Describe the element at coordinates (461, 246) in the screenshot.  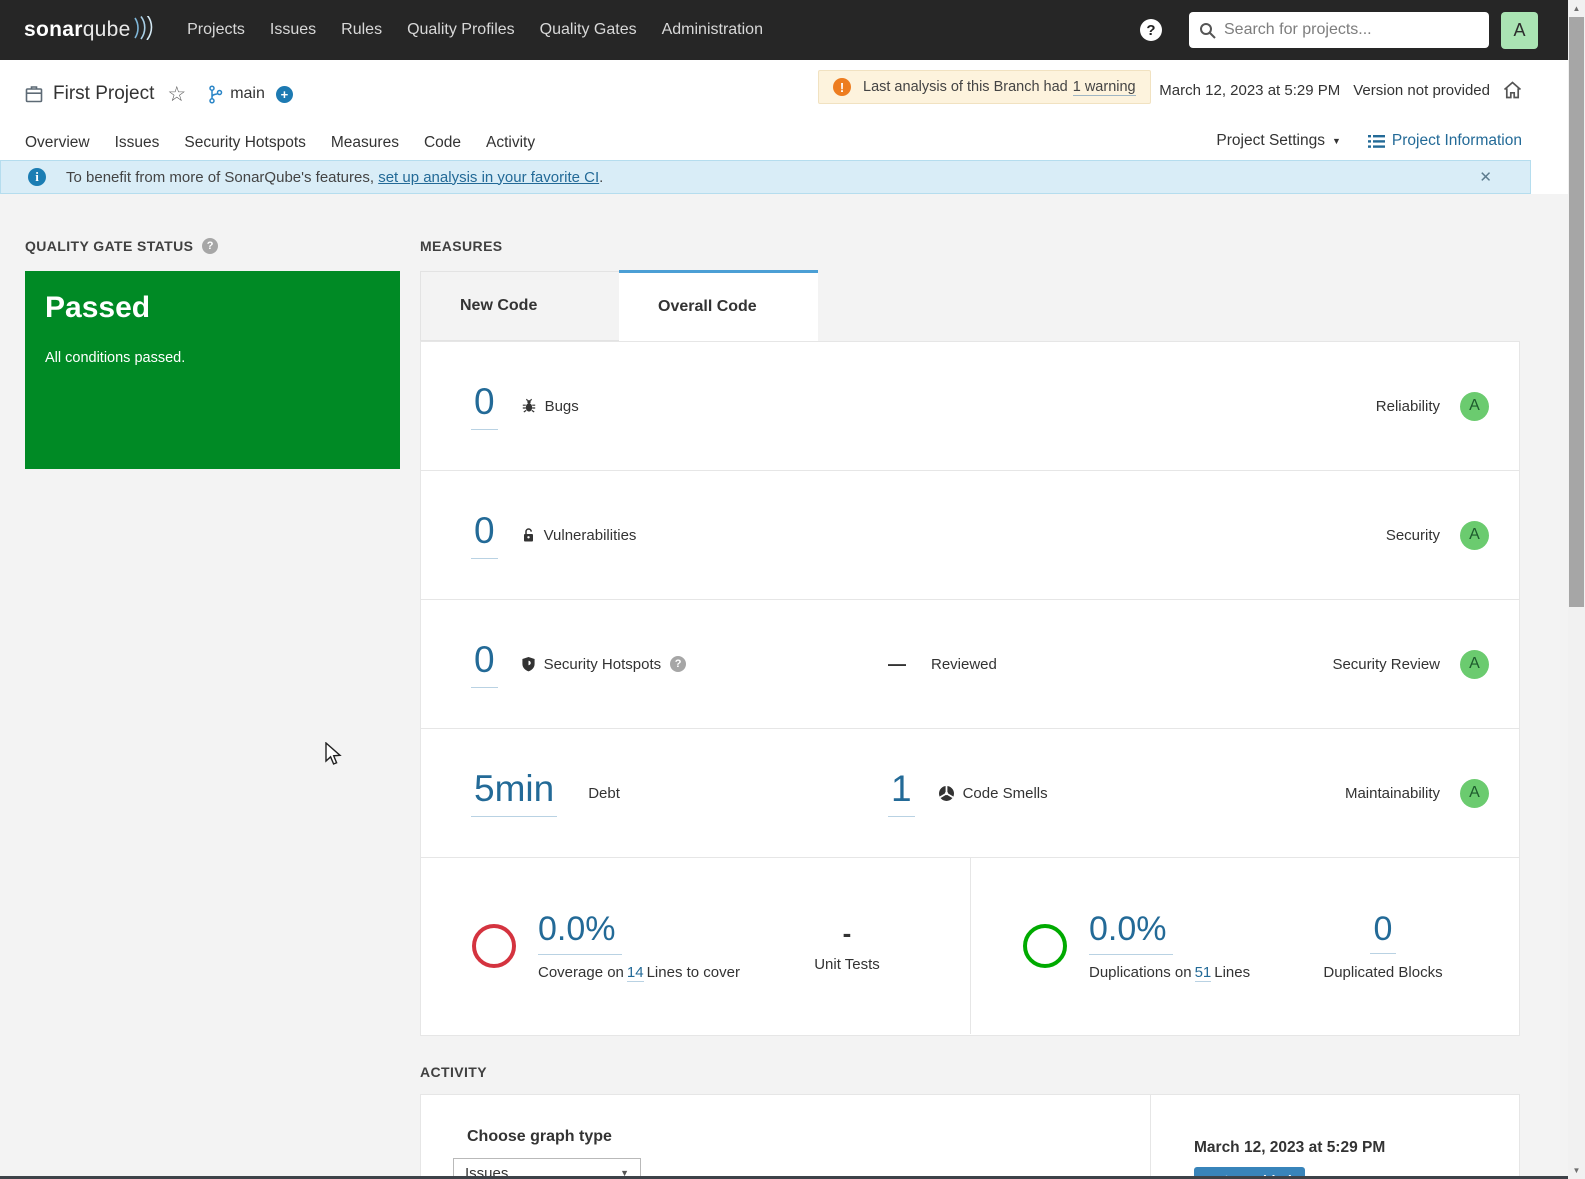
I see `measures-section-title: MEASURES` at that location.